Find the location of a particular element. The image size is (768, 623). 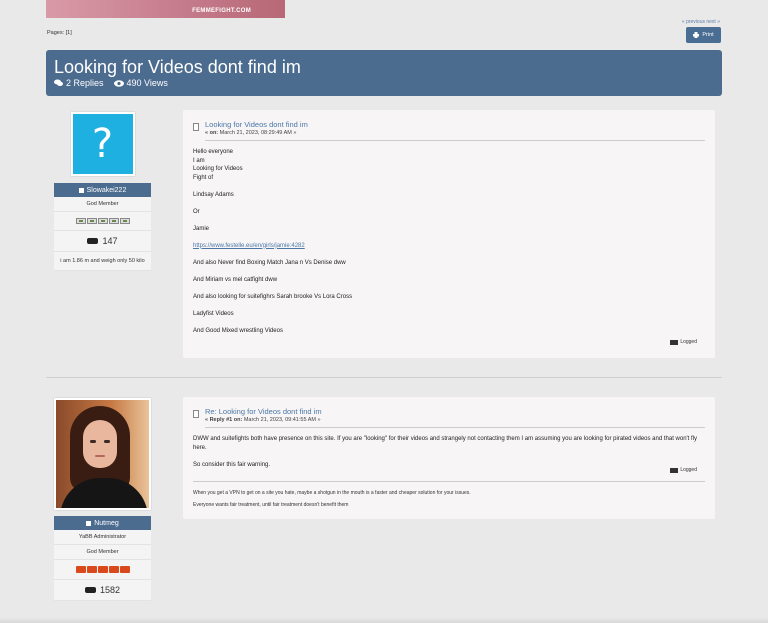

post-count: 1582 is located at coordinates (102, 590).